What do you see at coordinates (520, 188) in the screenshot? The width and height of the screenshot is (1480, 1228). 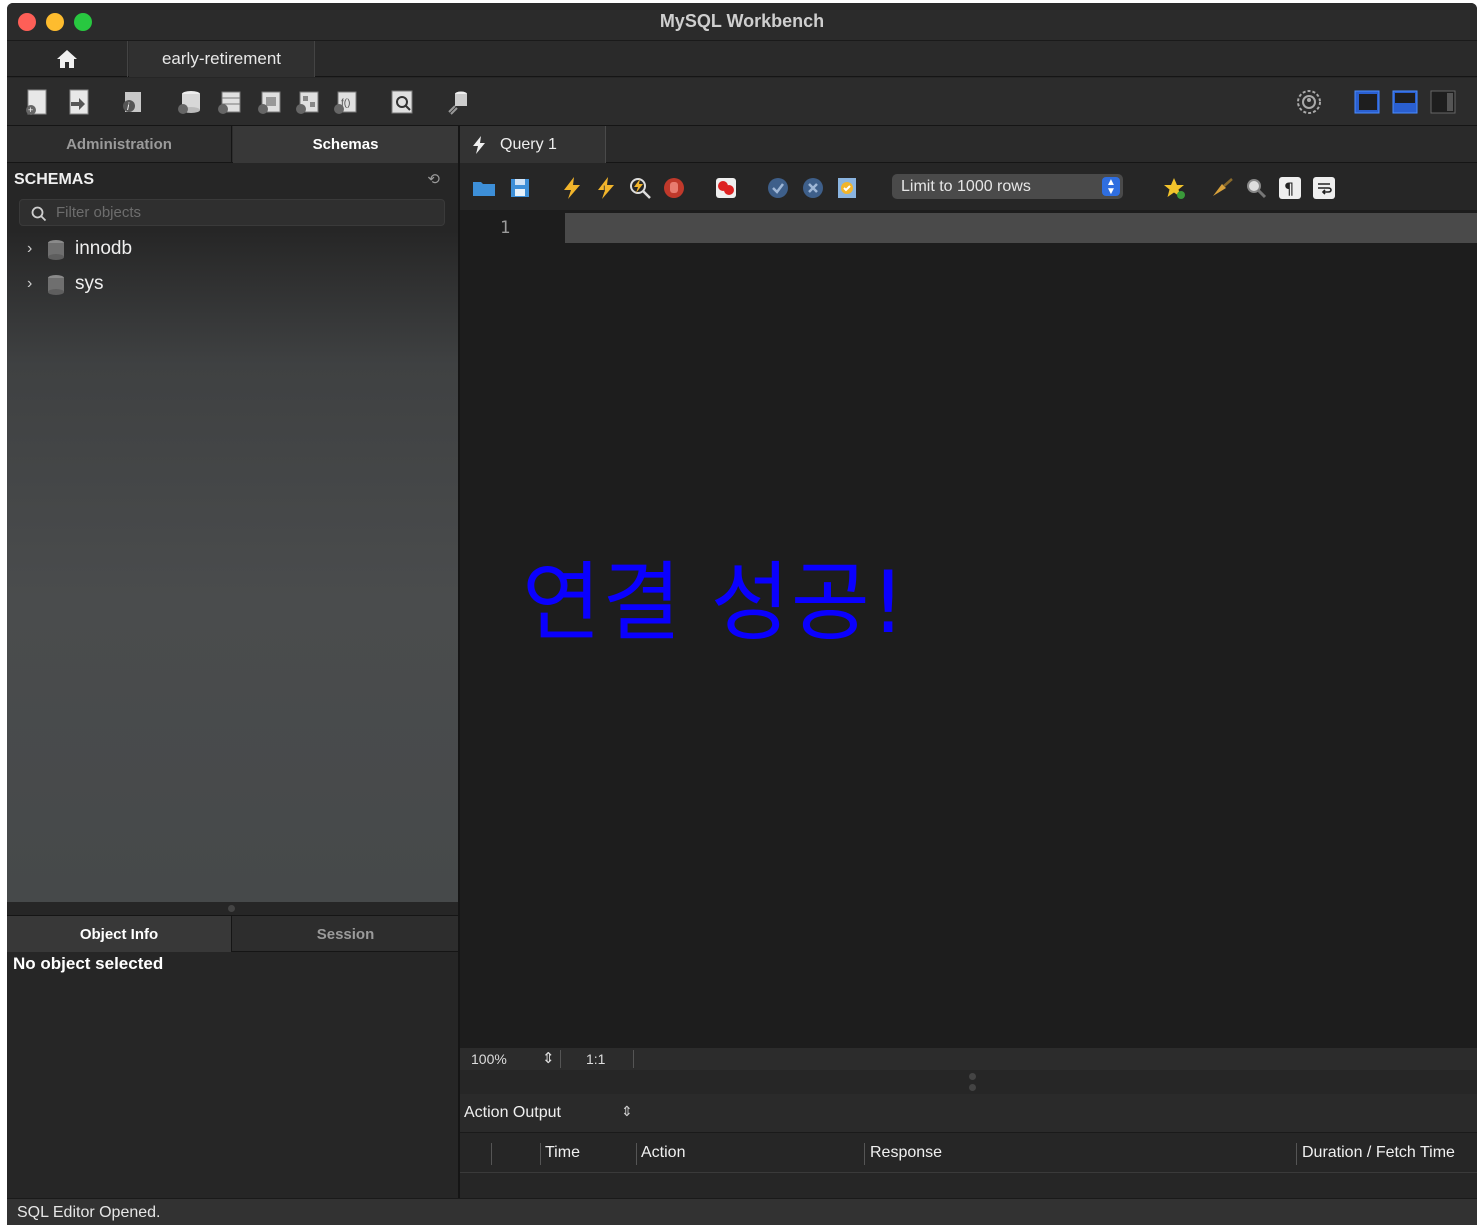 I see `save-icon` at bounding box center [520, 188].